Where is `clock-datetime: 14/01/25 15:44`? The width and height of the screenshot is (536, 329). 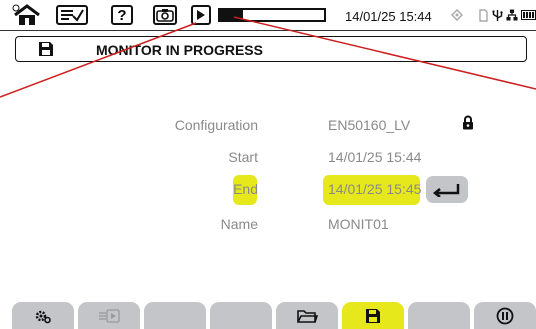
clock-datetime: 14/01/25 15:44 is located at coordinates (388, 16).